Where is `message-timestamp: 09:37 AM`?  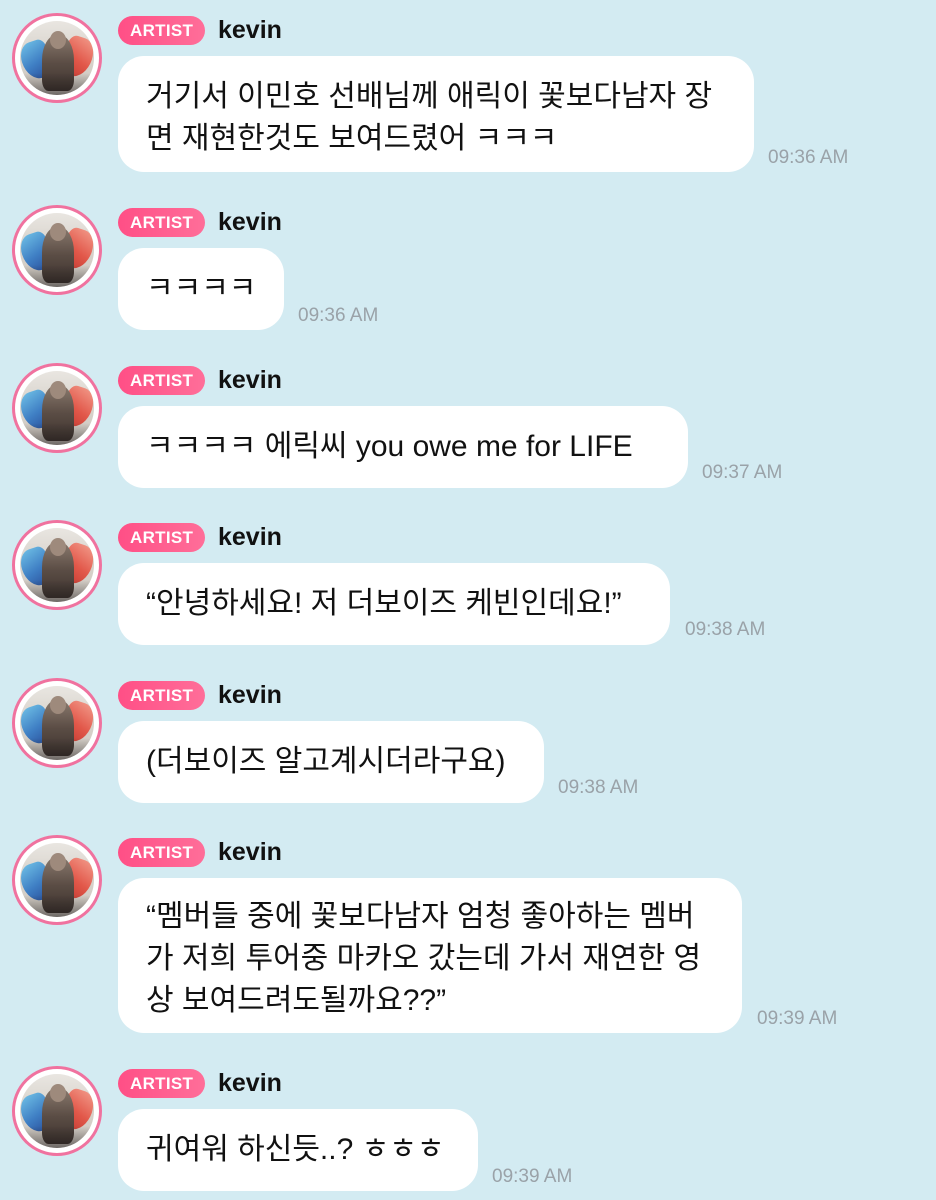
message-timestamp: 09:37 AM is located at coordinates (742, 472).